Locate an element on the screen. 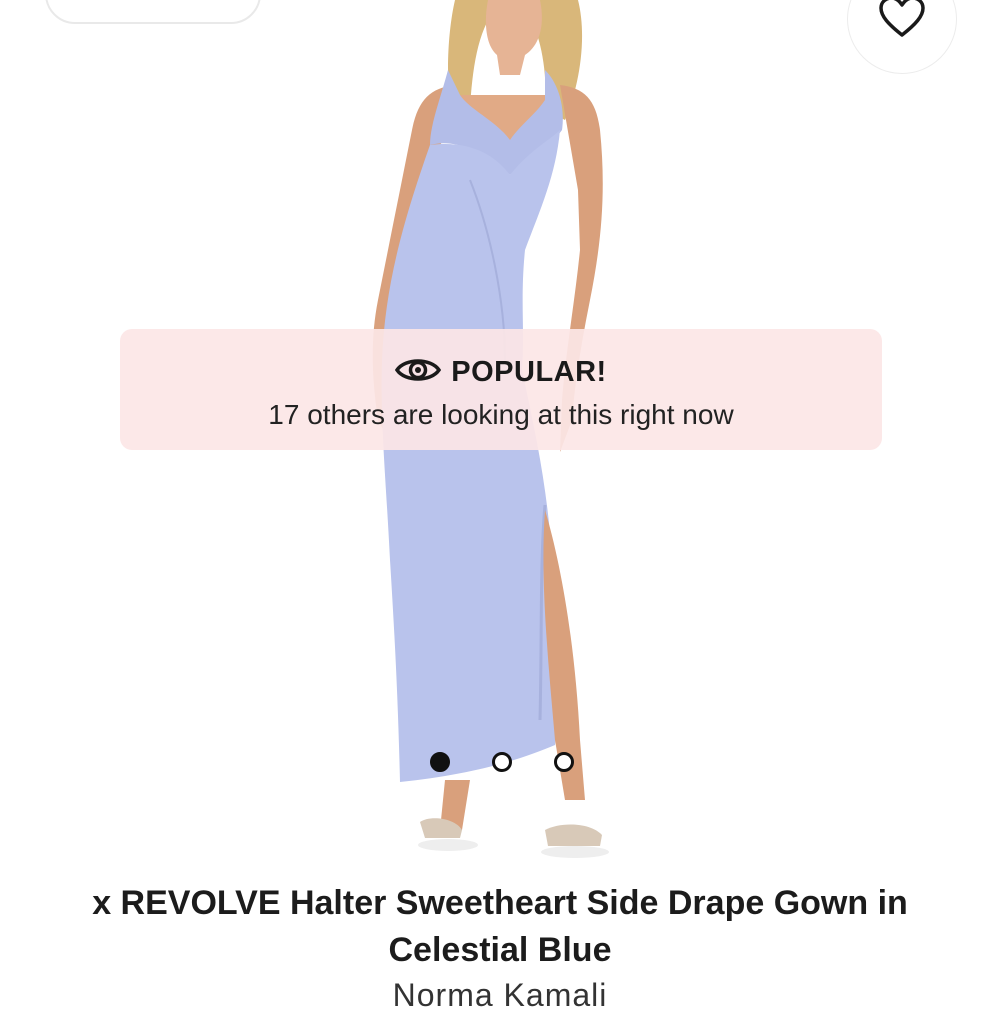  eye-icon is located at coordinates (418, 372).